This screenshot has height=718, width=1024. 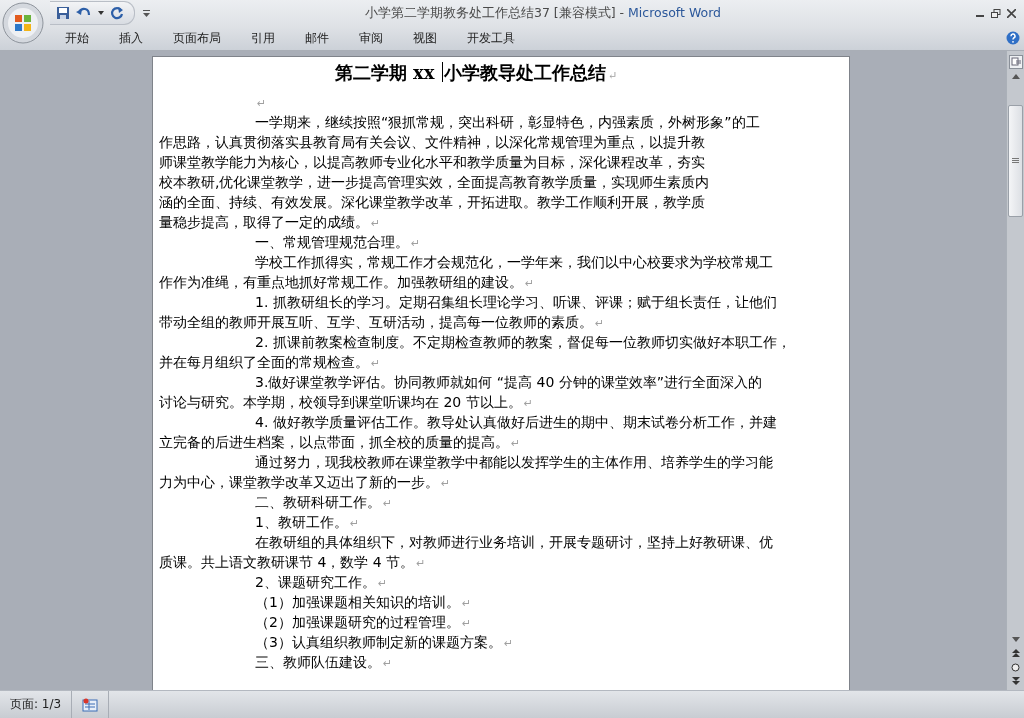 What do you see at coordinates (476, 73) in the screenshot?
I see `document-title: 第二学期 xx 小学教导处工作总结↵` at bounding box center [476, 73].